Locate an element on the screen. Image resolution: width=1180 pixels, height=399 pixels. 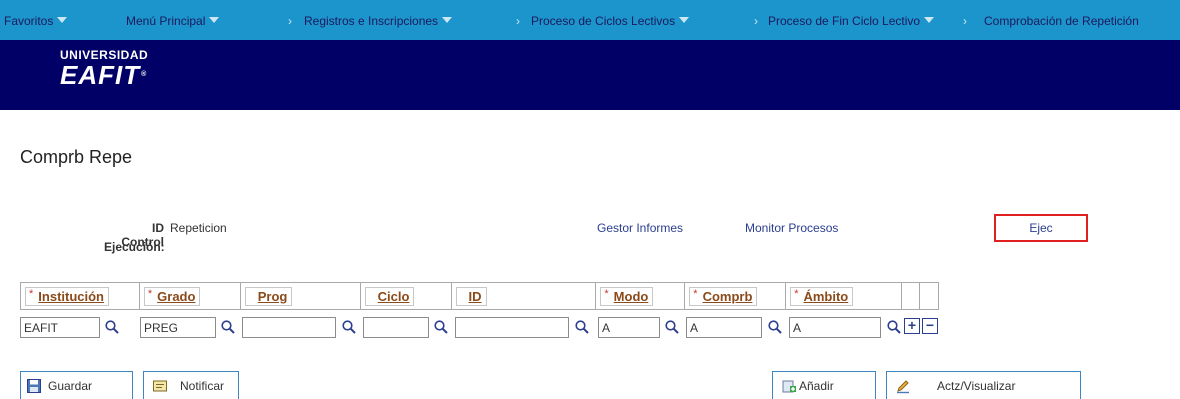
notify-button-label: Notificar is located at coordinates (202, 386).